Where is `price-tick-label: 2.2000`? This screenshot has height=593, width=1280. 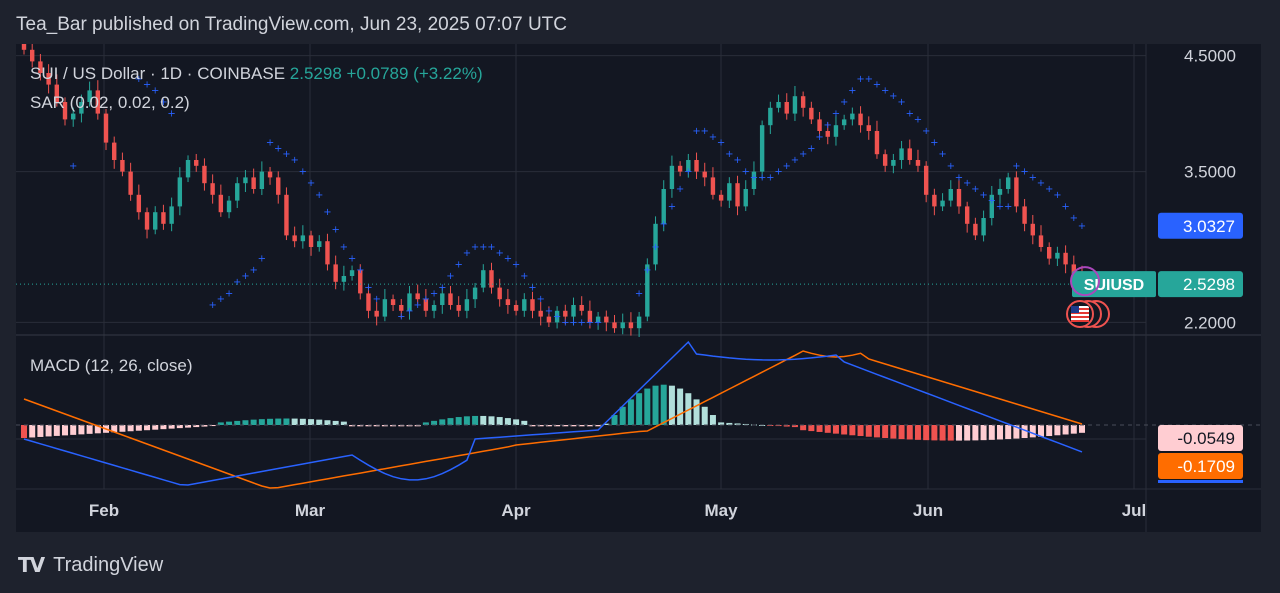 price-tick-label: 2.2000 is located at coordinates (1210, 322).